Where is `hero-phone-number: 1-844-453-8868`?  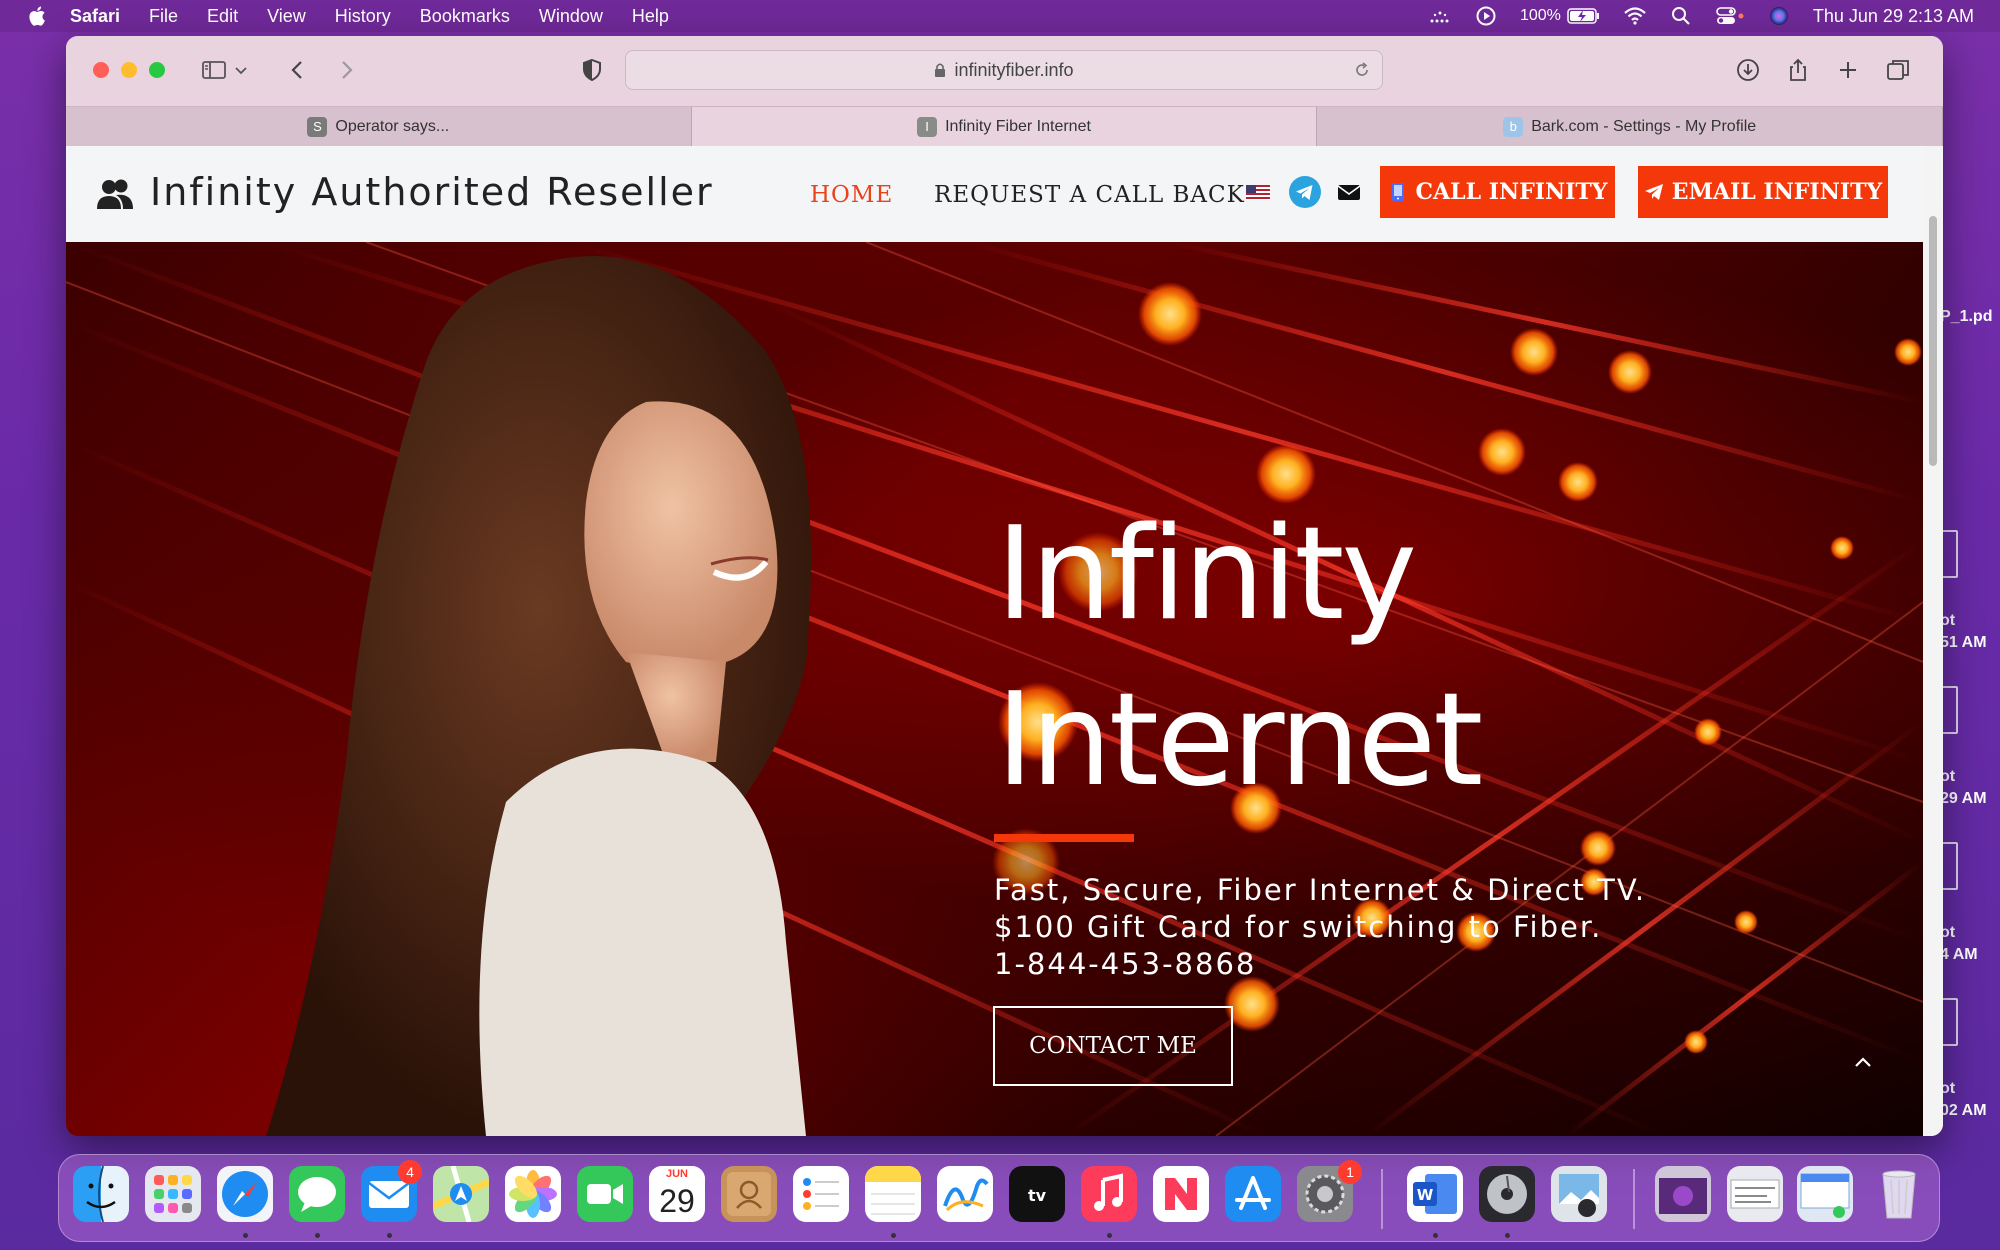
hero-phone-number: 1-844-453-8868 is located at coordinates (1320, 964).